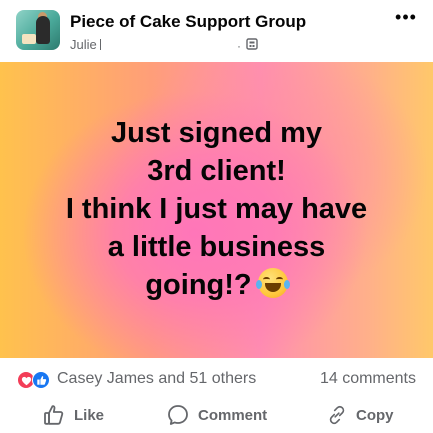  What do you see at coordinates (29, 39) in the screenshot?
I see `avatar-cake` at bounding box center [29, 39].